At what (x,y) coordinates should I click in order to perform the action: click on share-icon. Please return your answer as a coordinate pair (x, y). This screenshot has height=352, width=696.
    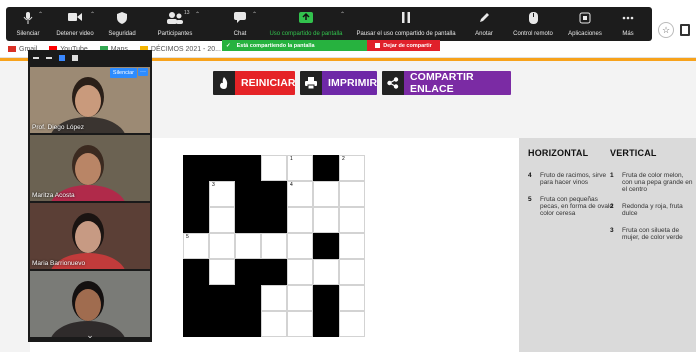
    Looking at the image, I should click on (393, 83).